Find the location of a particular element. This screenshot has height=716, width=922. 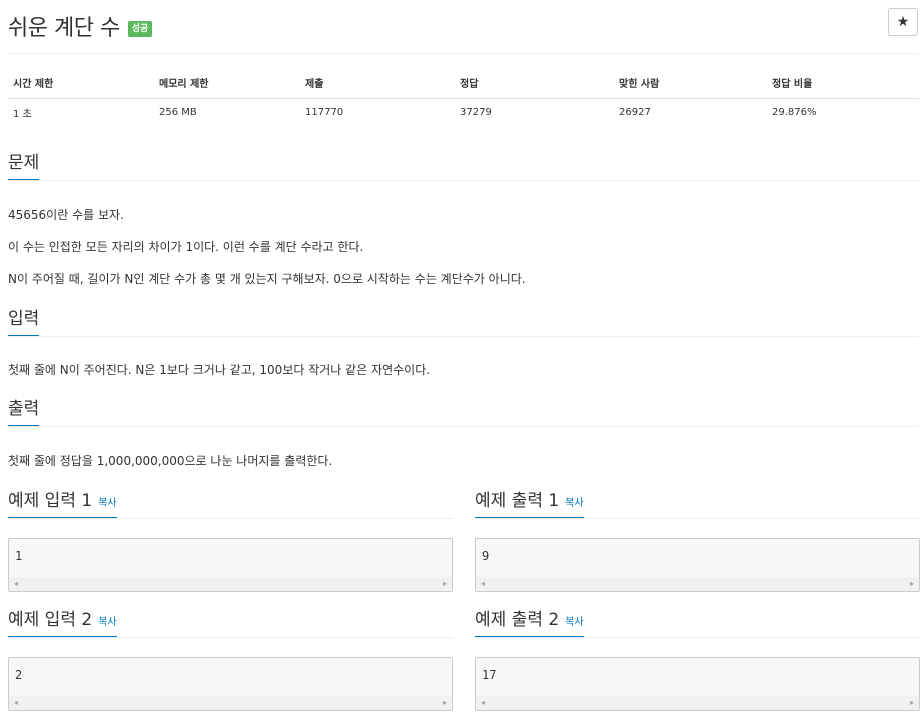

header-submissions: 제출 is located at coordinates (377, 82).